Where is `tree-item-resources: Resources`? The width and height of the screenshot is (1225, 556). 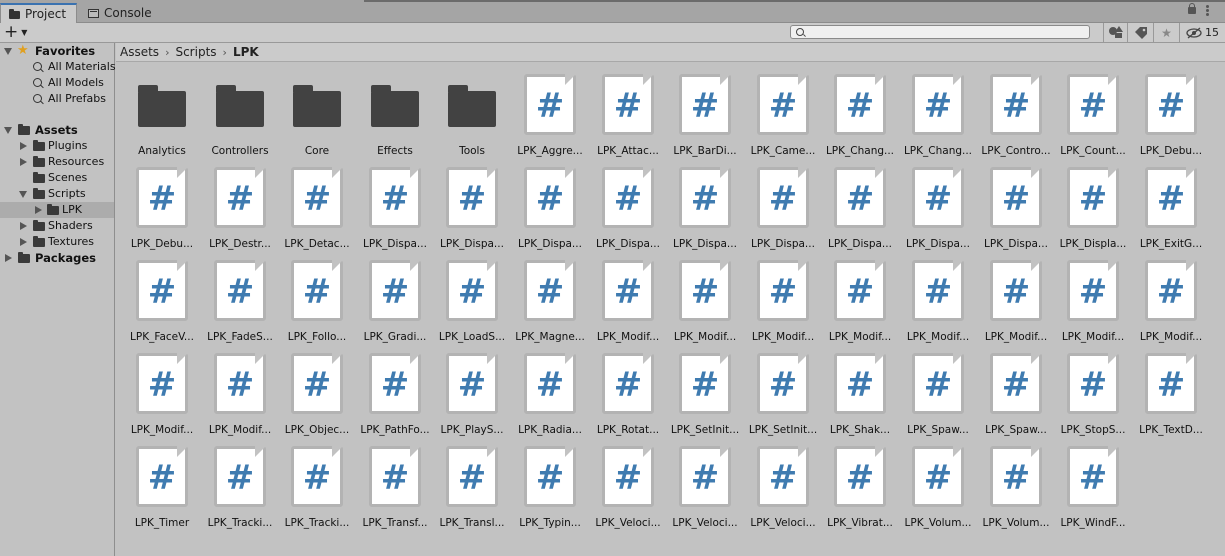 tree-item-resources: Resources is located at coordinates (57, 162).